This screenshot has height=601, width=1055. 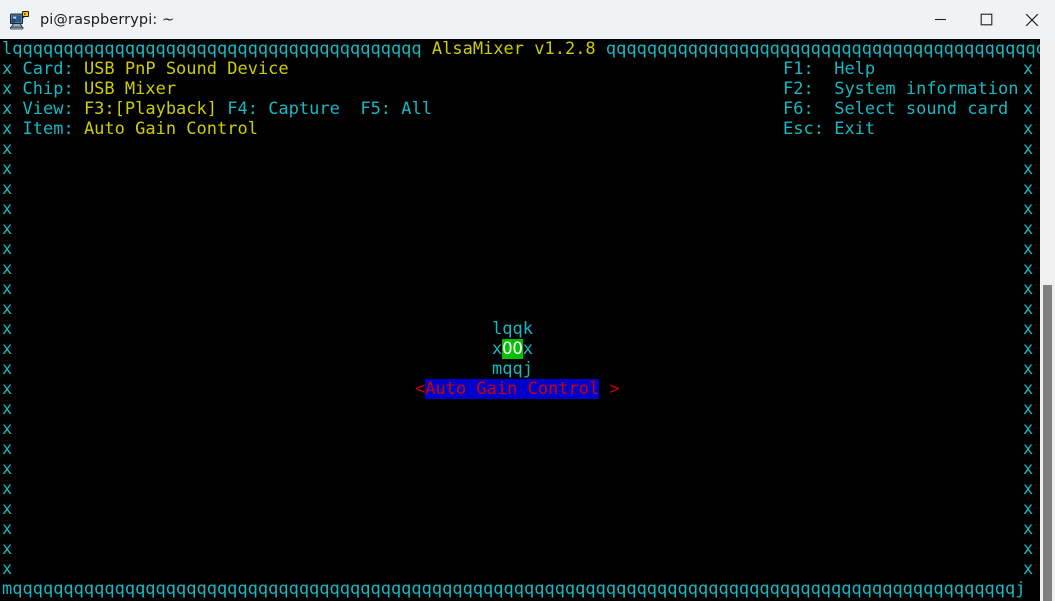 I want to click on terminal-scrollbar, so click(x=1047, y=320).